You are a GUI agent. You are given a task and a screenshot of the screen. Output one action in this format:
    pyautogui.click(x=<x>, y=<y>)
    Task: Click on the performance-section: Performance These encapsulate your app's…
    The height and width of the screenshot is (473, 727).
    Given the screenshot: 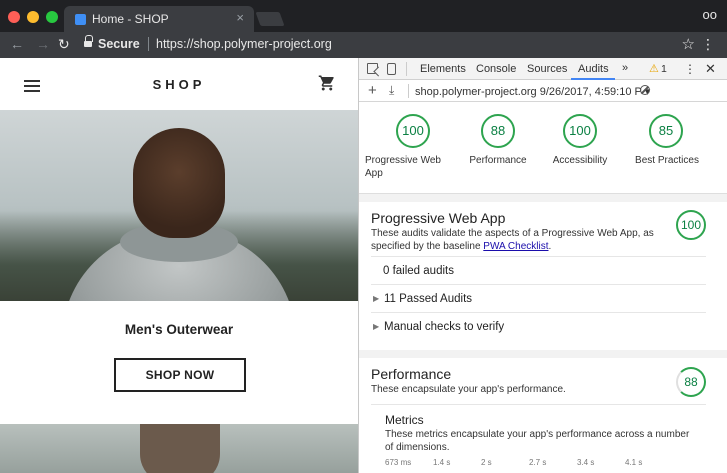 What is the action you would take?
    pyautogui.click(x=543, y=415)
    